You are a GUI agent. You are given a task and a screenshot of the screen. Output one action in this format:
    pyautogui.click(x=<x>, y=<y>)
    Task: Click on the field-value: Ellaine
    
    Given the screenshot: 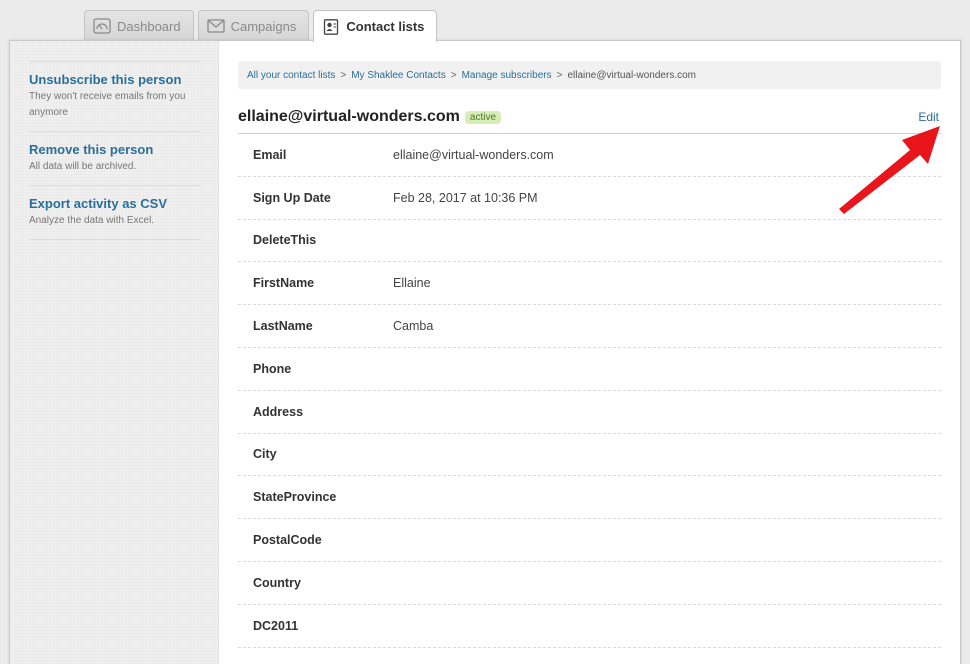 What is the action you would take?
    pyautogui.click(x=412, y=283)
    